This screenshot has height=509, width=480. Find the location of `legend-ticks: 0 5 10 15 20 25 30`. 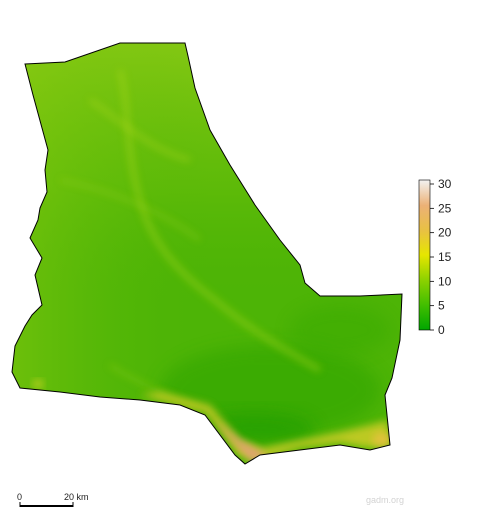

legend-ticks: 0 5 10 15 20 25 30 is located at coordinates (441, 257).